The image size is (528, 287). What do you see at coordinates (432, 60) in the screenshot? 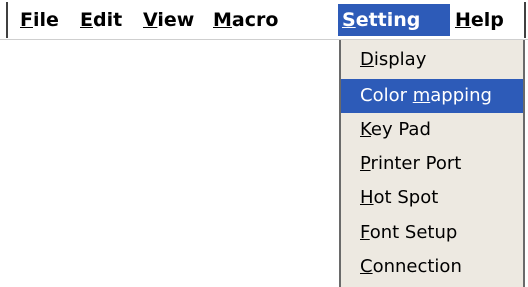
I see `menu-item-display: Display` at bounding box center [432, 60].